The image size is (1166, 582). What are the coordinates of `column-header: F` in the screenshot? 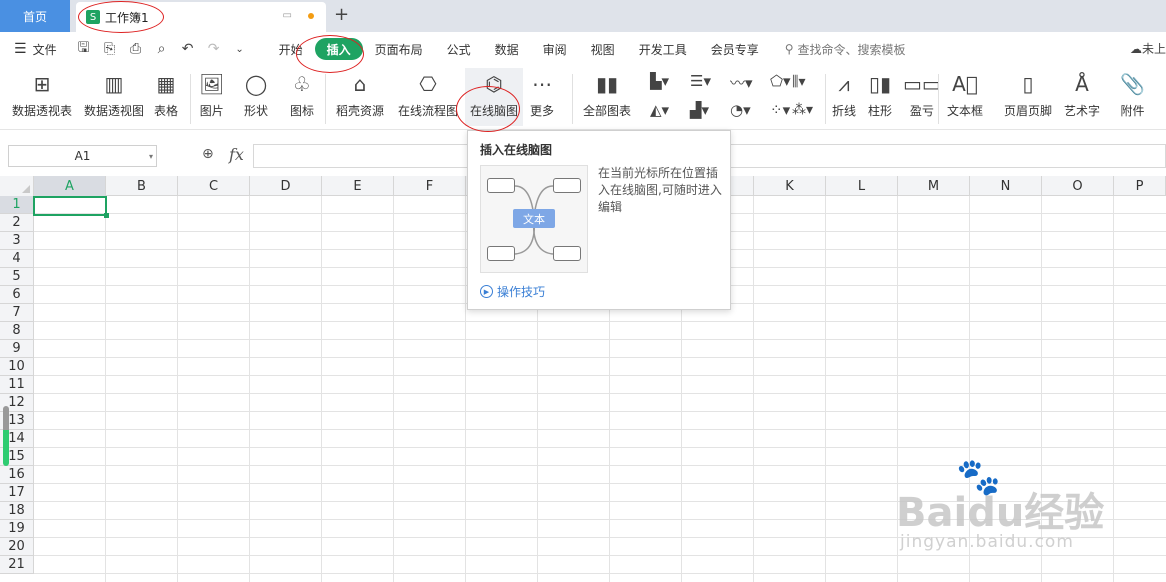 It's located at (430, 186).